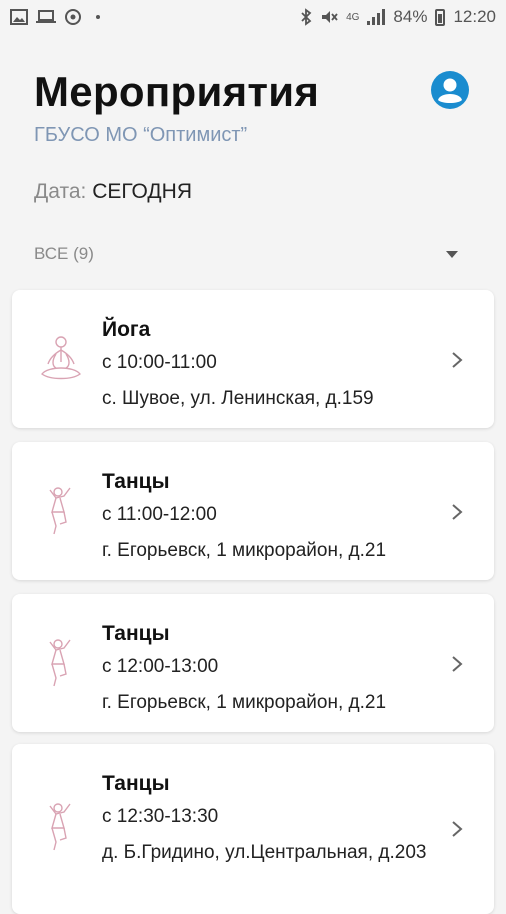 This screenshot has width=506, height=914. What do you see at coordinates (142, 191) in the screenshot?
I see `date-value: СЕГОДНЯ` at bounding box center [142, 191].